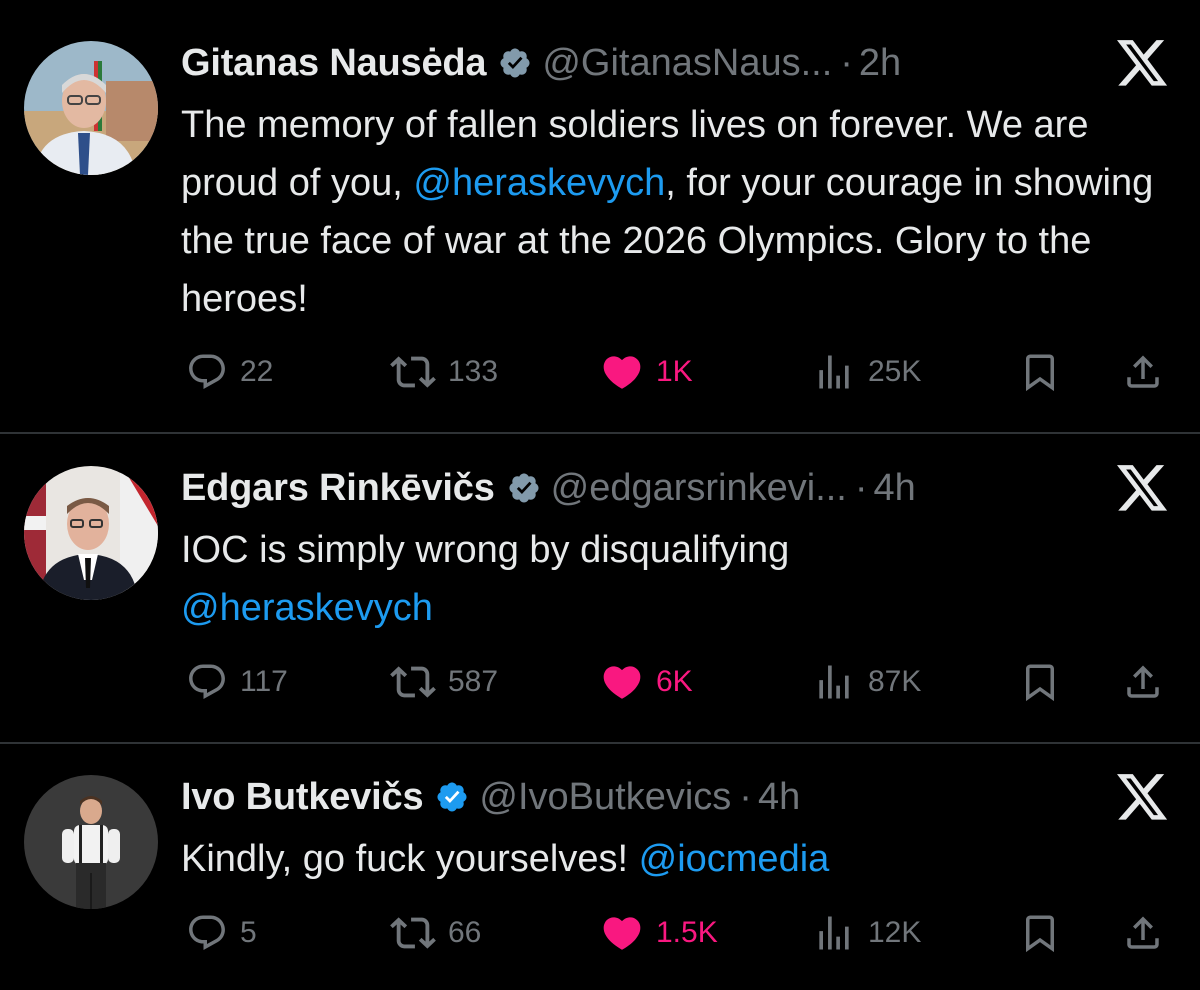  What do you see at coordinates (444, 682) in the screenshot?
I see `repost-button: 587` at bounding box center [444, 682].